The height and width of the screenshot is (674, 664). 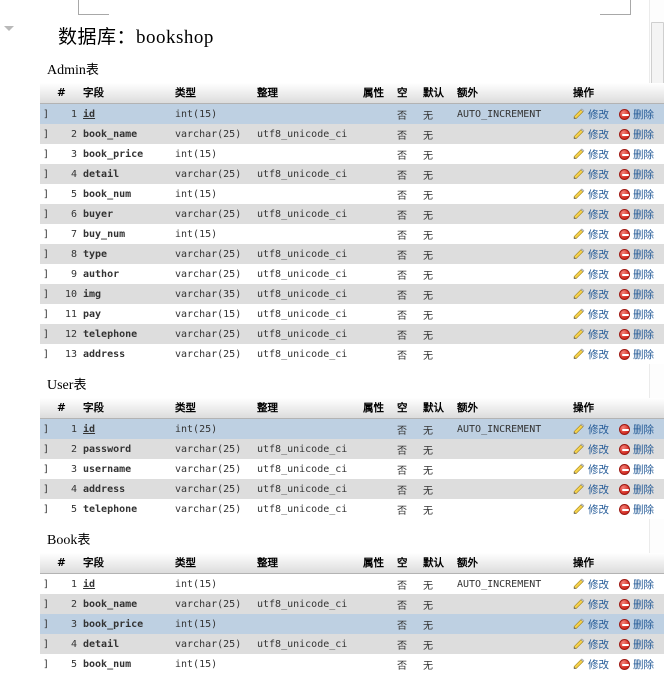 I want to click on field-name: img, so click(x=126, y=294).